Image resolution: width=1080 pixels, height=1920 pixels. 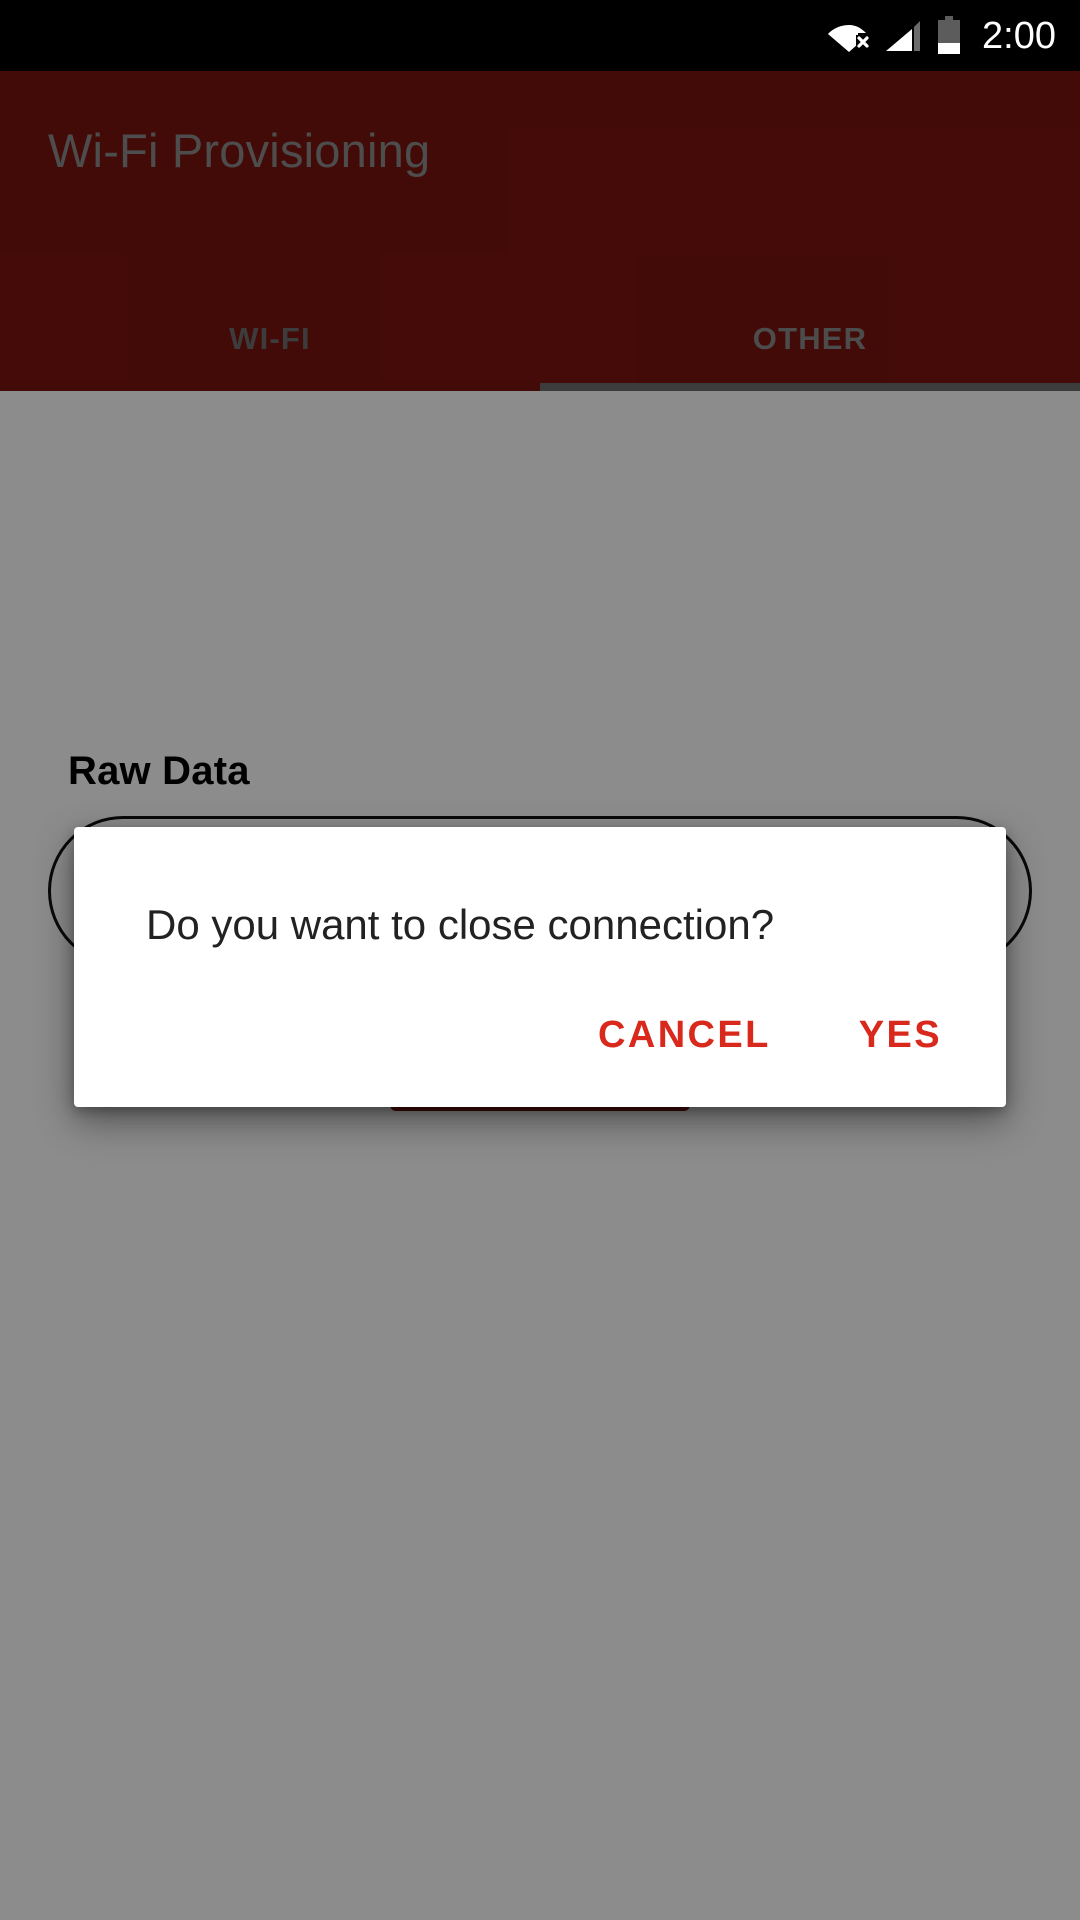 I want to click on cancel-button: CANCEL, so click(x=684, y=1035).